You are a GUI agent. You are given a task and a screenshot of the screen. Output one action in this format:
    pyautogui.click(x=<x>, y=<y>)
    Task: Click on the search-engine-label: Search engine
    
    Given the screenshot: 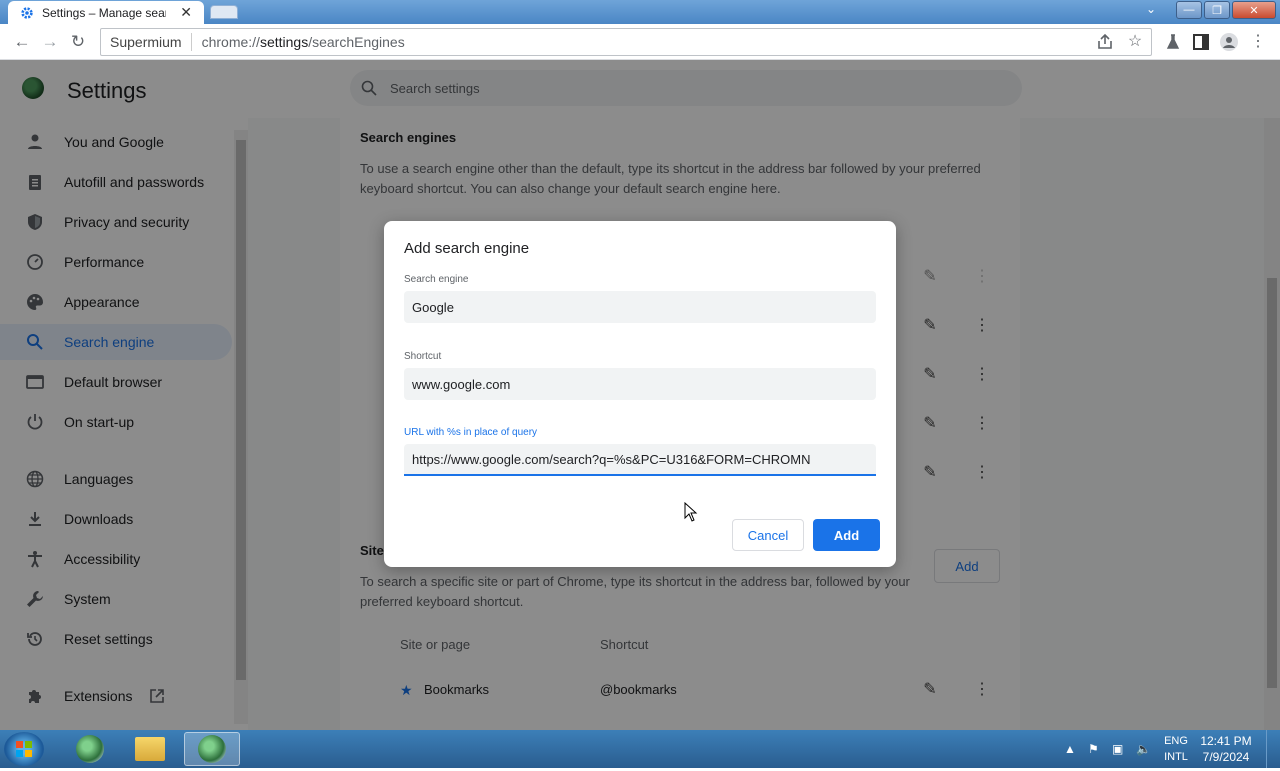 What is the action you would take?
    pyautogui.click(x=436, y=279)
    